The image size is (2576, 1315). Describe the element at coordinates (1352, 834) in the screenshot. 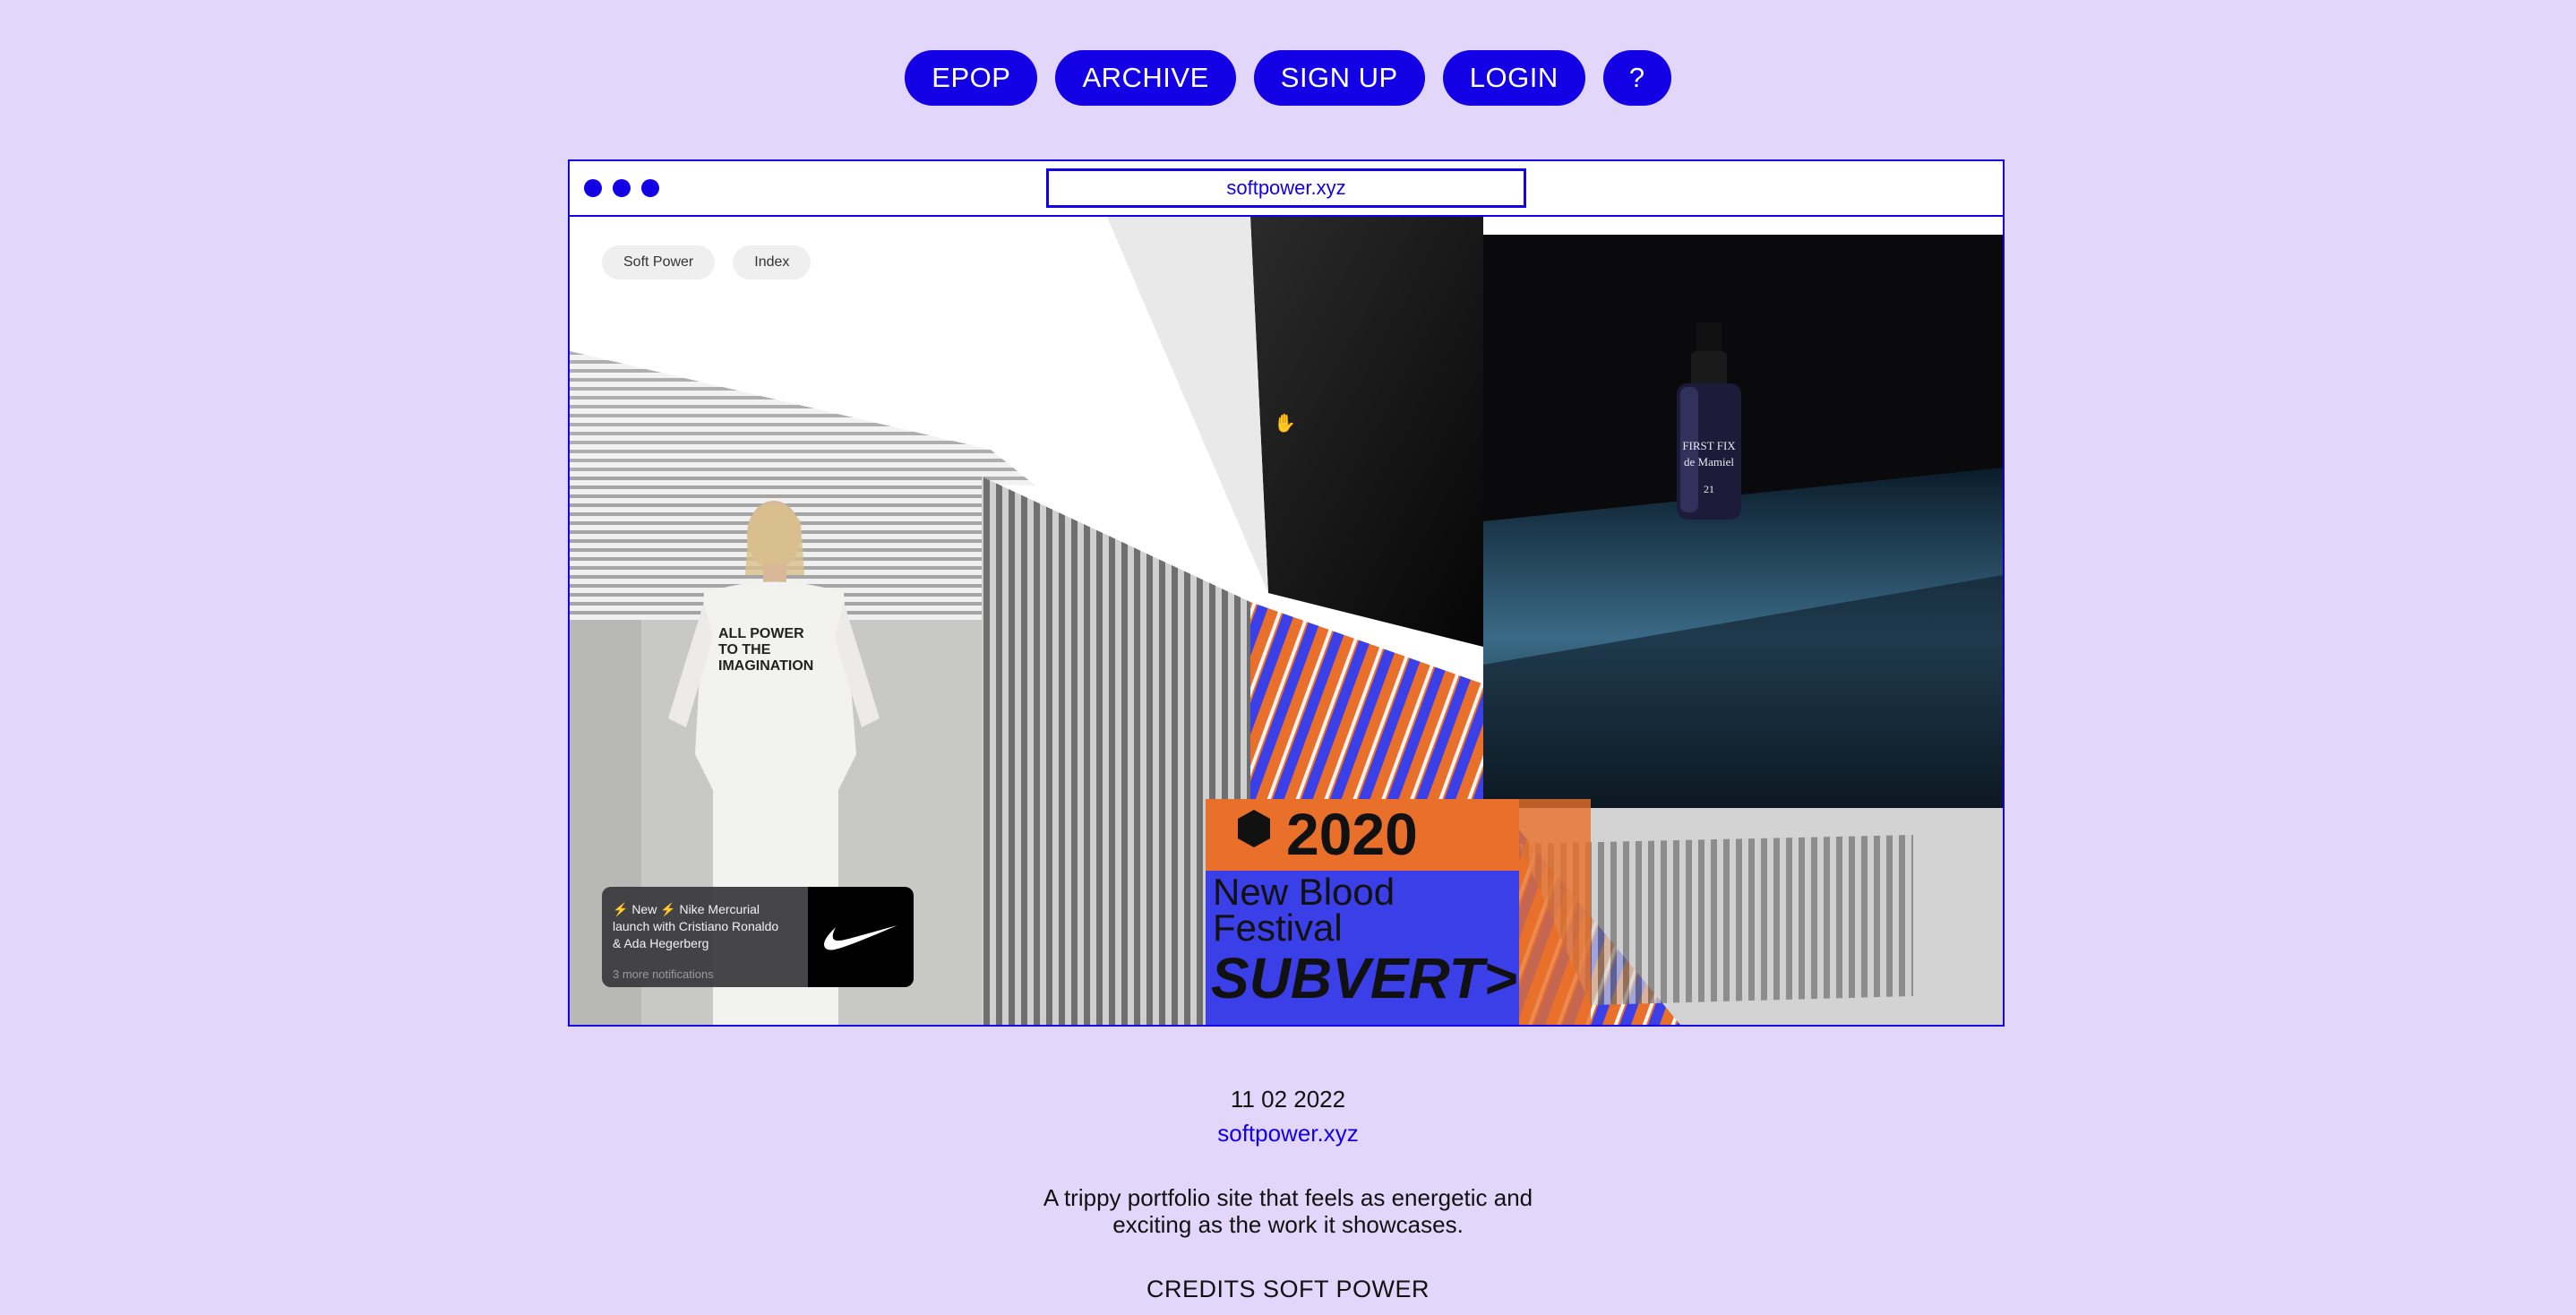

I see `festival-year: 2020` at that location.